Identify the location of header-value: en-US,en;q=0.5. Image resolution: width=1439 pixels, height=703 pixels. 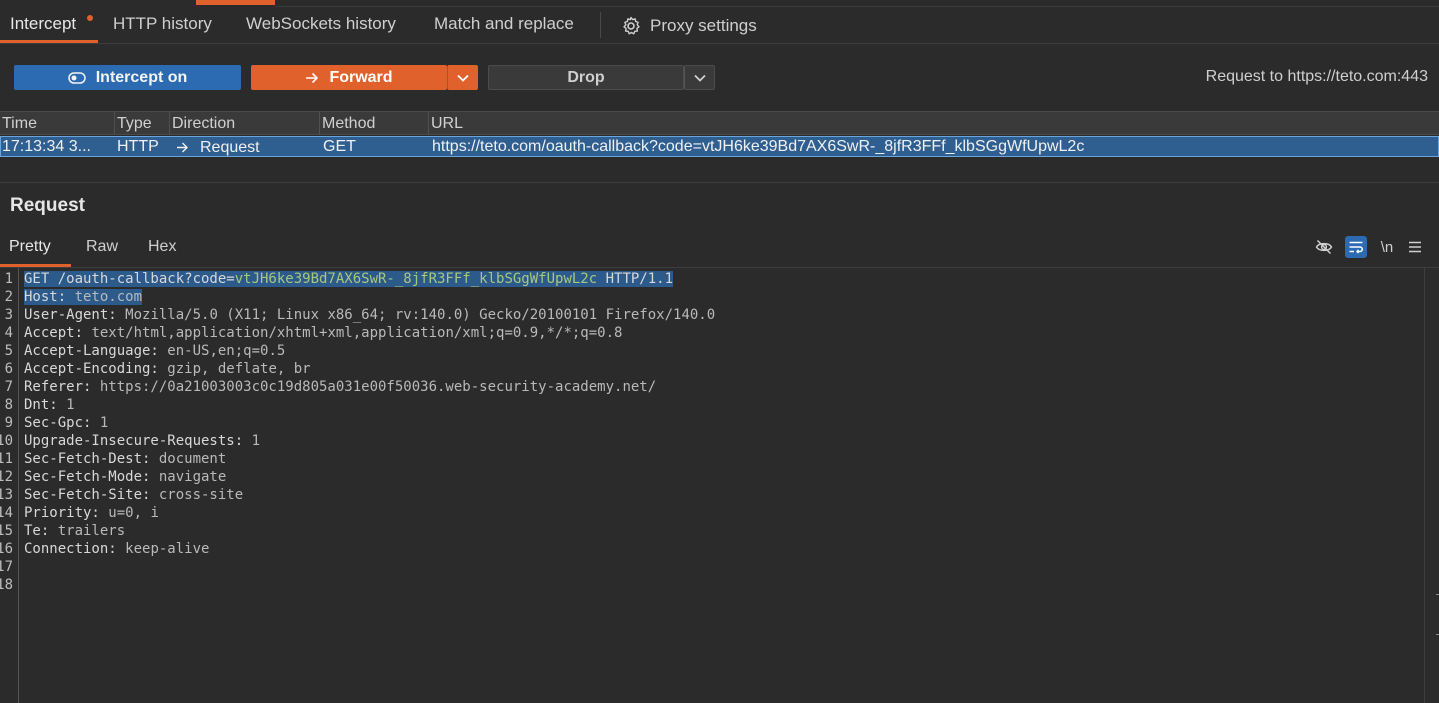
(226, 351).